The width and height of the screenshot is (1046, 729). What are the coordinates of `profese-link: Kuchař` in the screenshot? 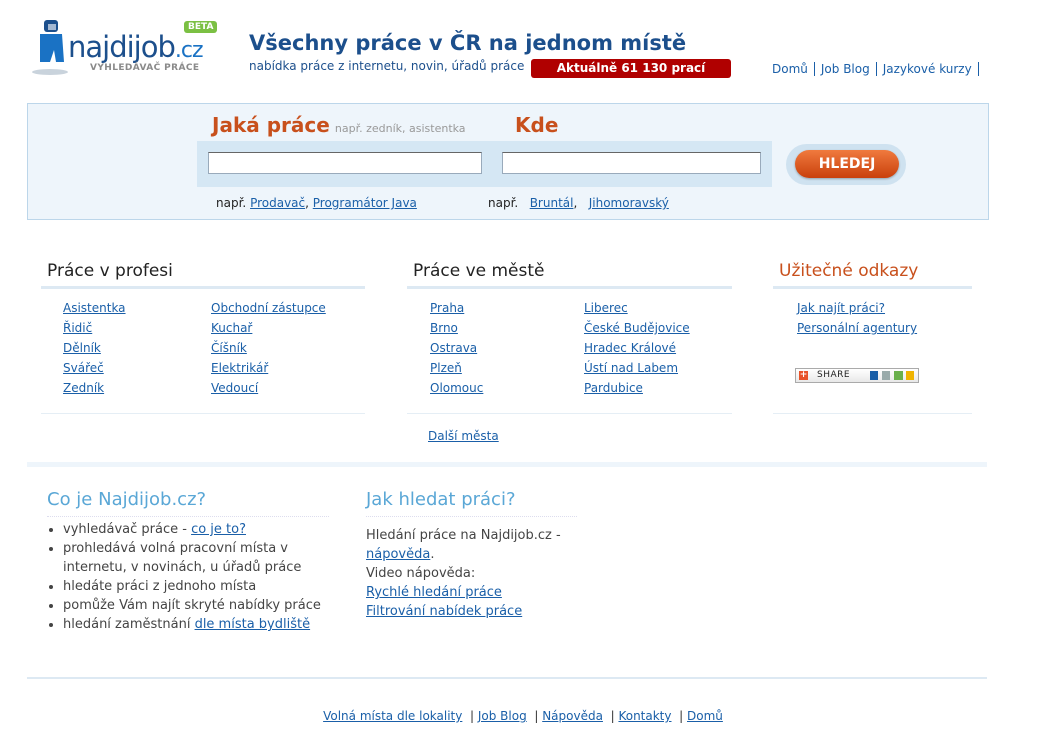 It's located at (231, 328).